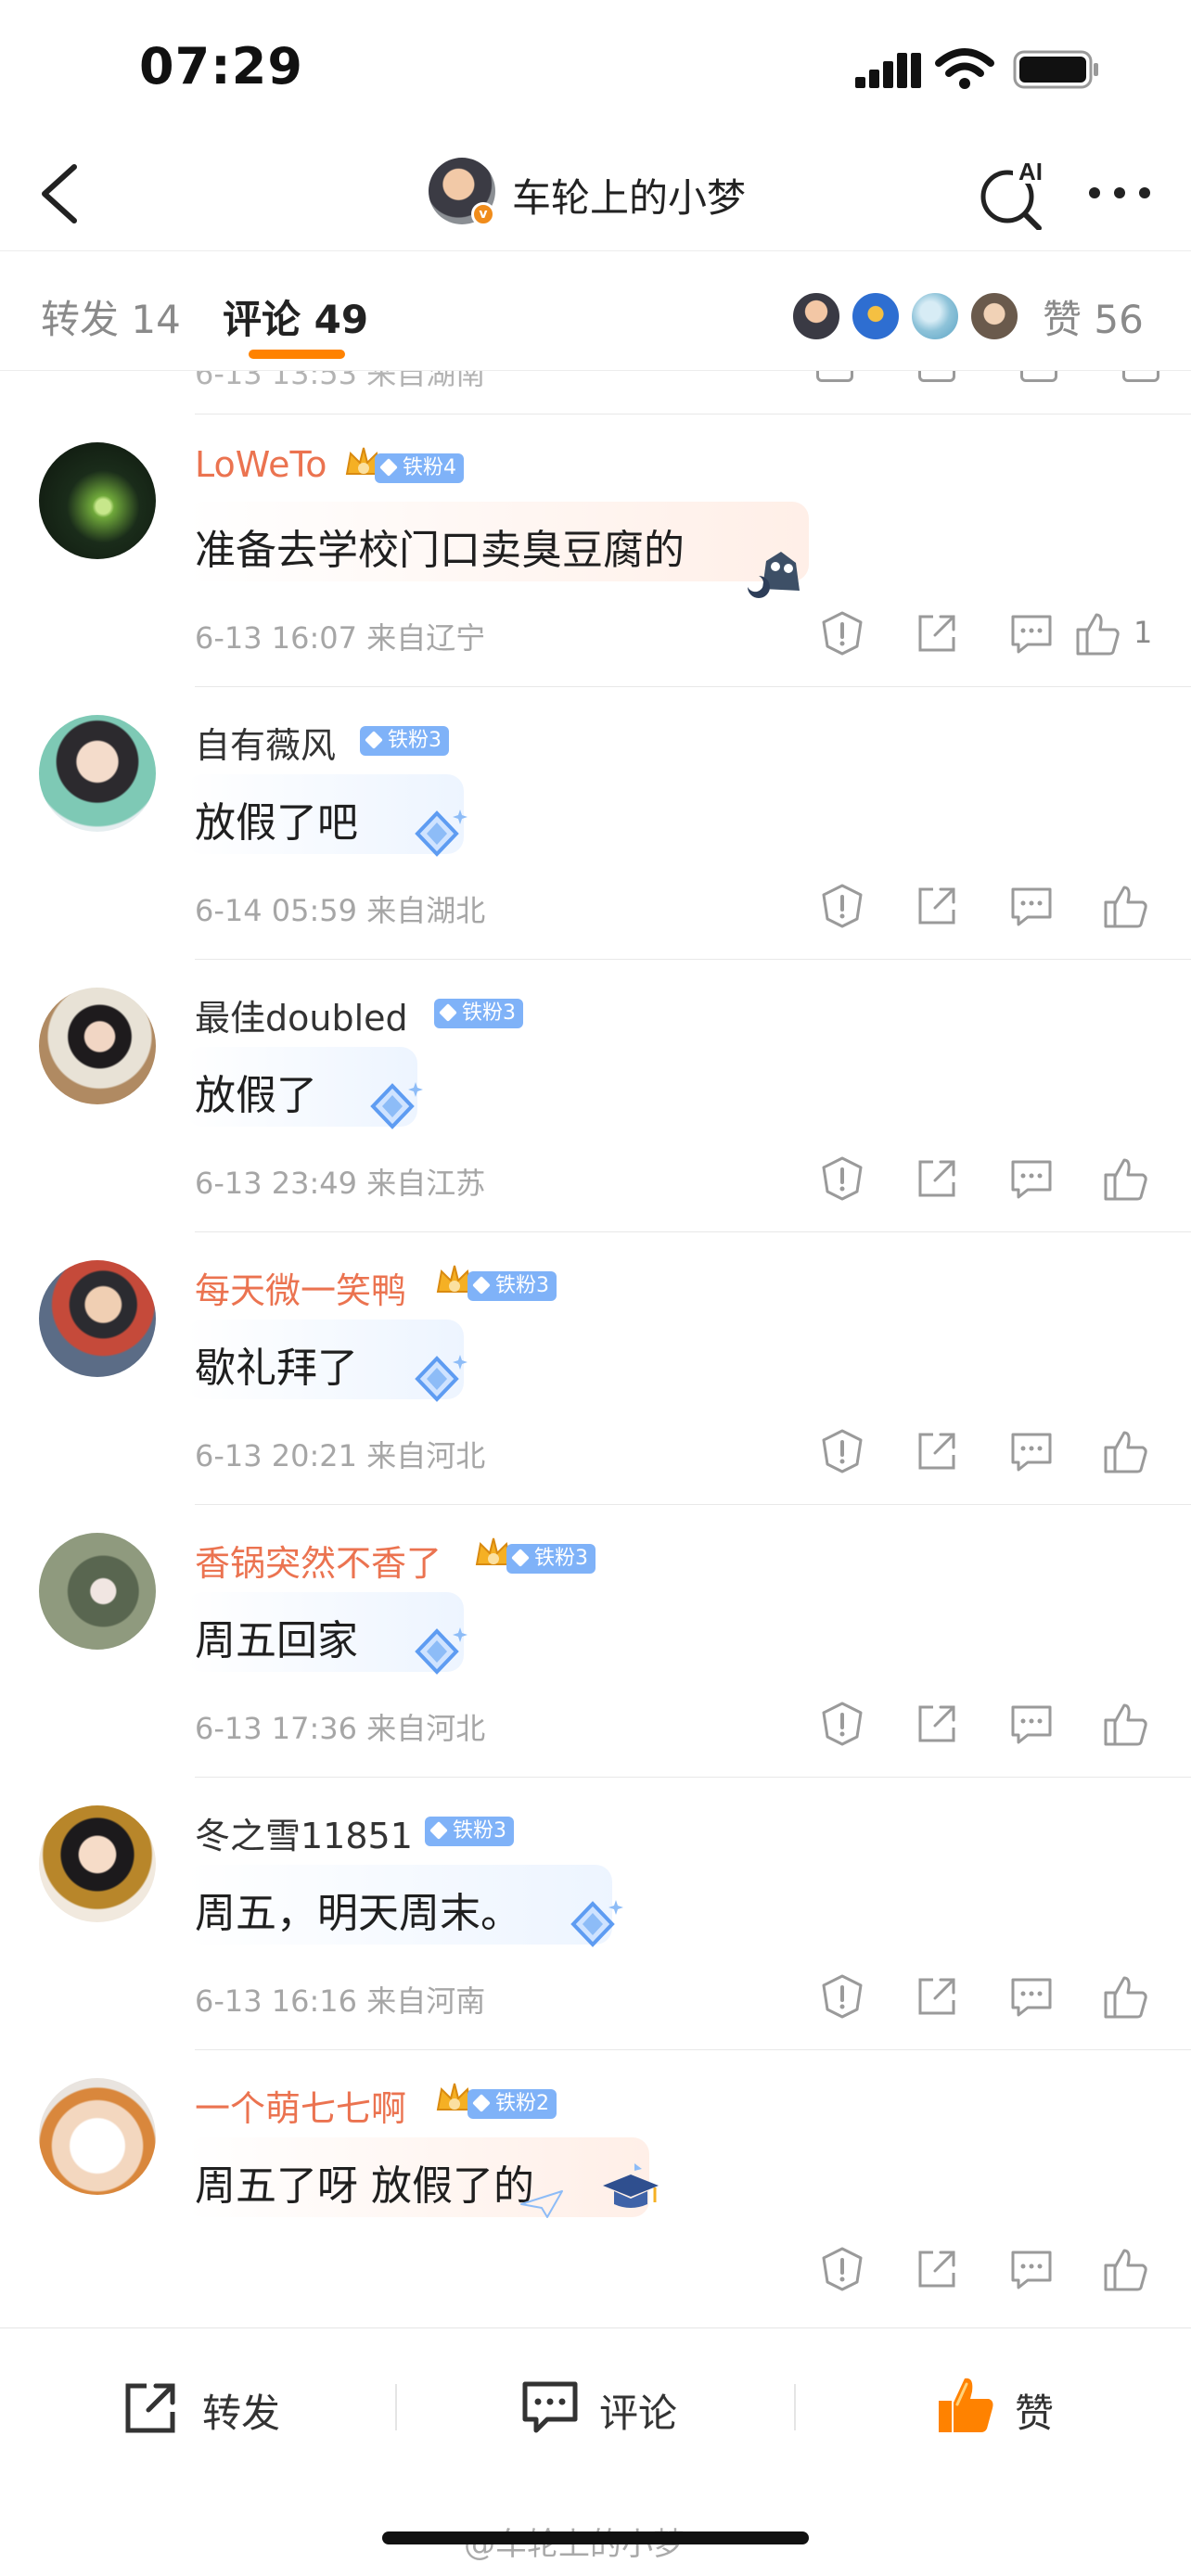 This screenshot has height=2576, width=1191. I want to click on back-arrow-icon, so click(60, 193).